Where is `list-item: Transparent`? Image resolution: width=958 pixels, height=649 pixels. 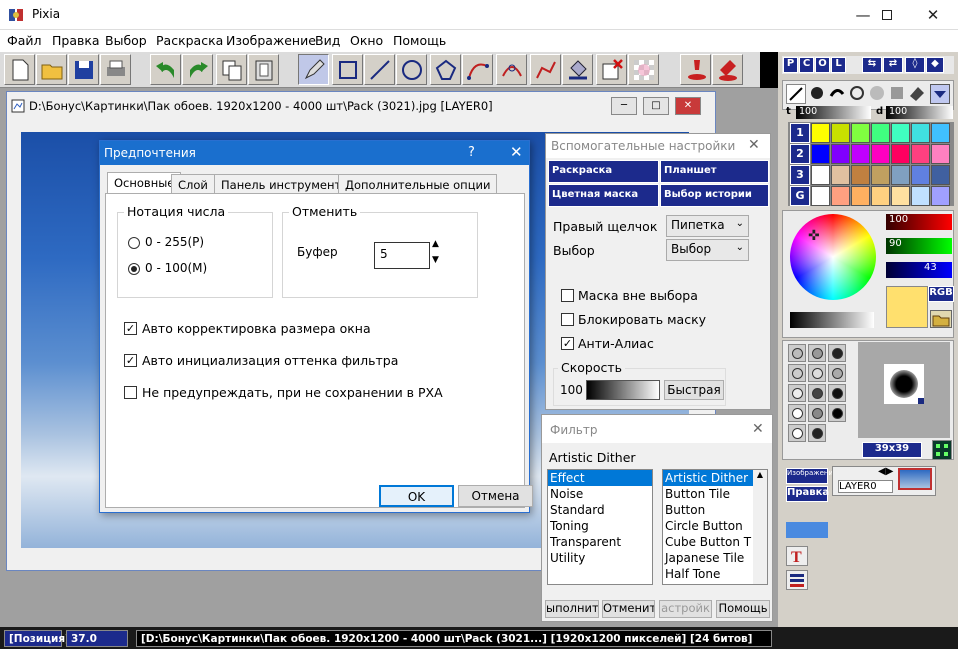 list-item: Transparent is located at coordinates (600, 542).